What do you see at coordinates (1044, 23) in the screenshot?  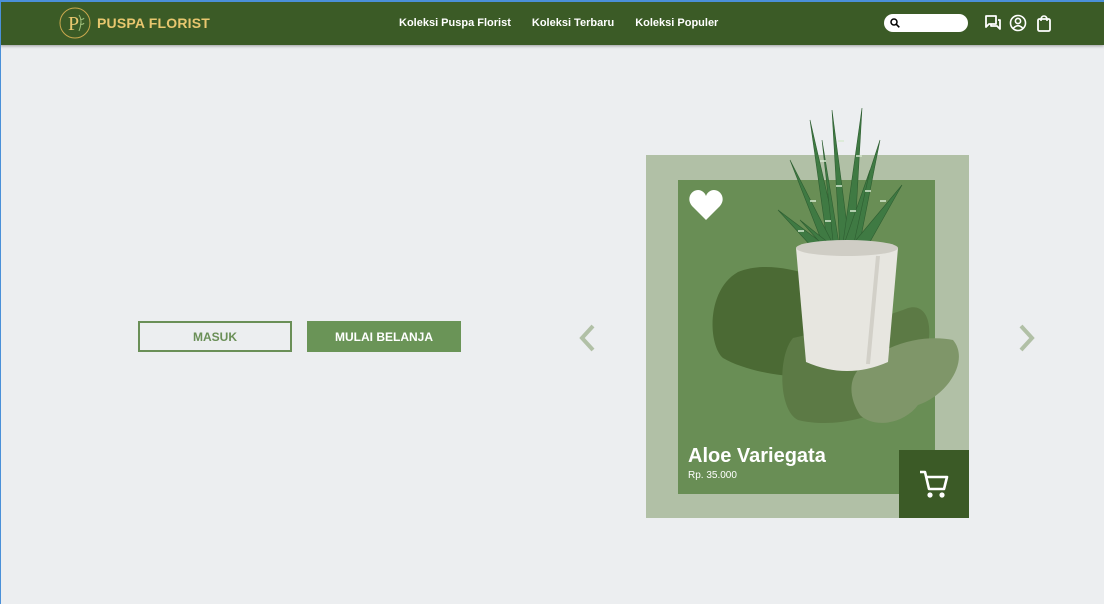 I see `shopping-bag-icon` at bounding box center [1044, 23].